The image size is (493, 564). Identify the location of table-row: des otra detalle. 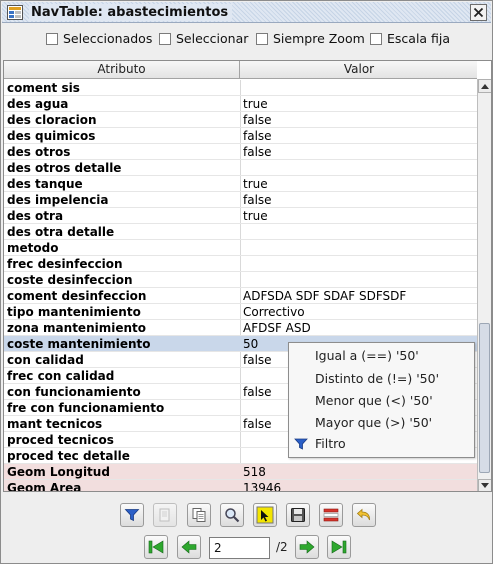
(240, 232).